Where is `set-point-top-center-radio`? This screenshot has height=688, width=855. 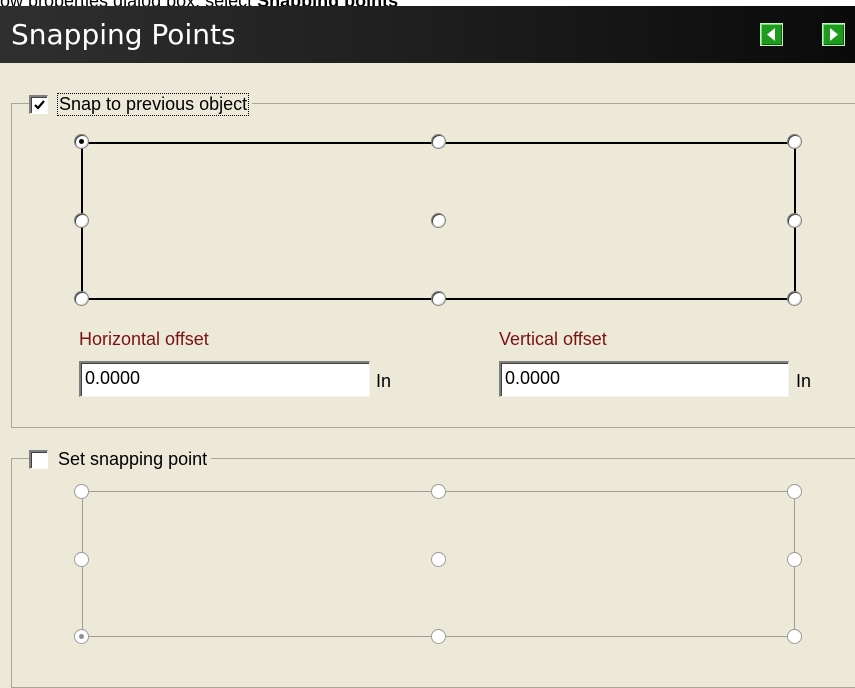 set-point-top-center-radio is located at coordinates (438, 491).